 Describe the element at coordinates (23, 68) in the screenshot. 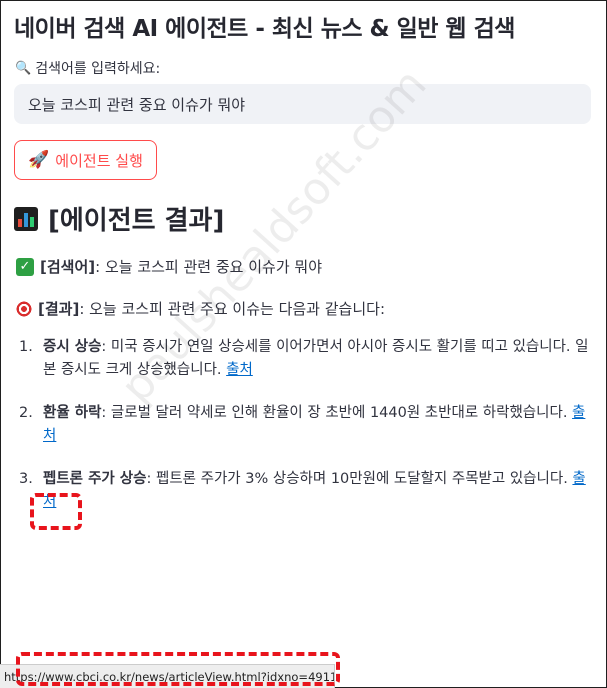

I see `magnifier-icon: 🔍` at that location.